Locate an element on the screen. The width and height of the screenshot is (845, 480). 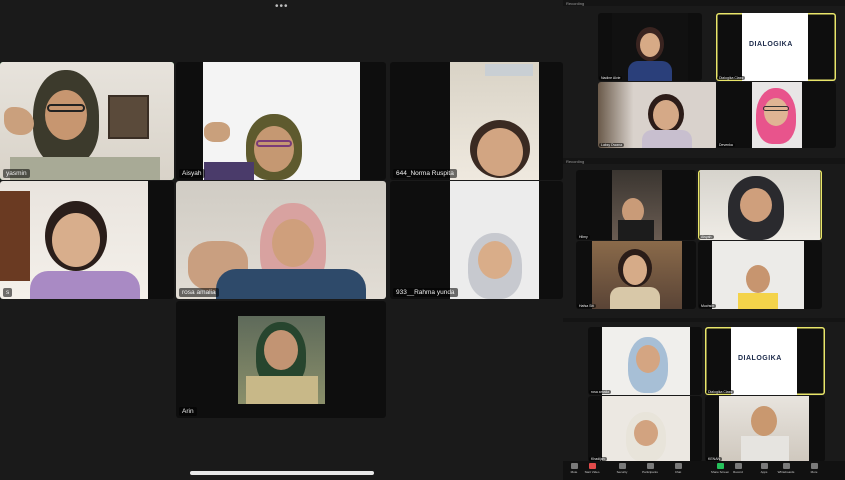
participant-name: Hafsa Siti is located at coordinates (586, 306).